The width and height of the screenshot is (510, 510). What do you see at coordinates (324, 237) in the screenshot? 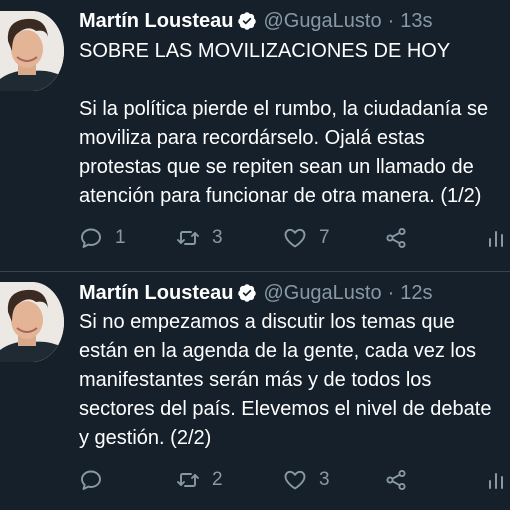
I see `like-count: 7` at bounding box center [324, 237].